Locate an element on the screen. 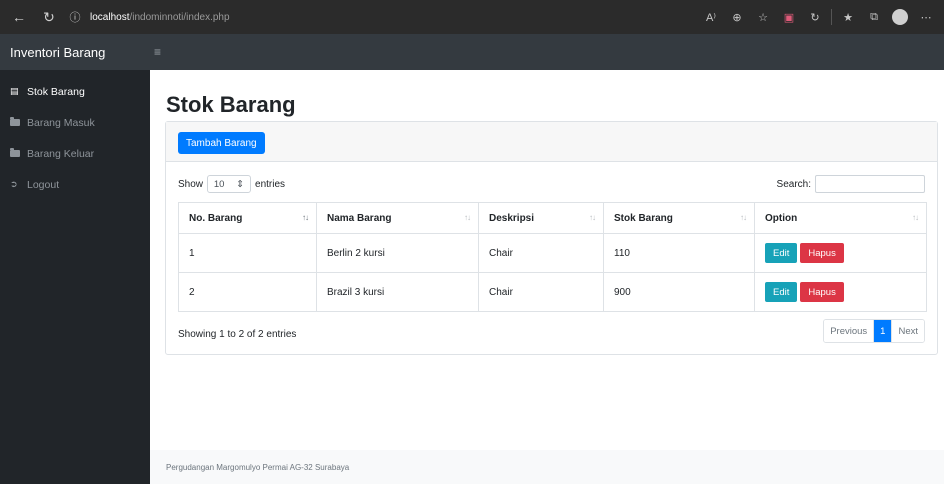  entries-select: 10 ⇕ is located at coordinates (229, 184).